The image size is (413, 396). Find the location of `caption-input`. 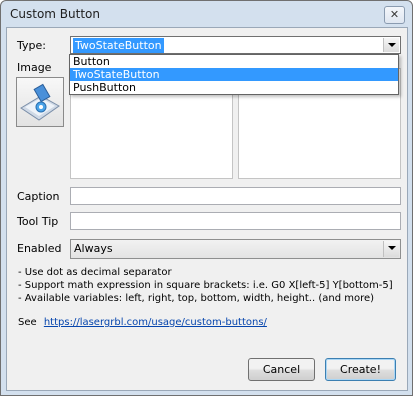

caption-input is located at coordinates (235, 196).